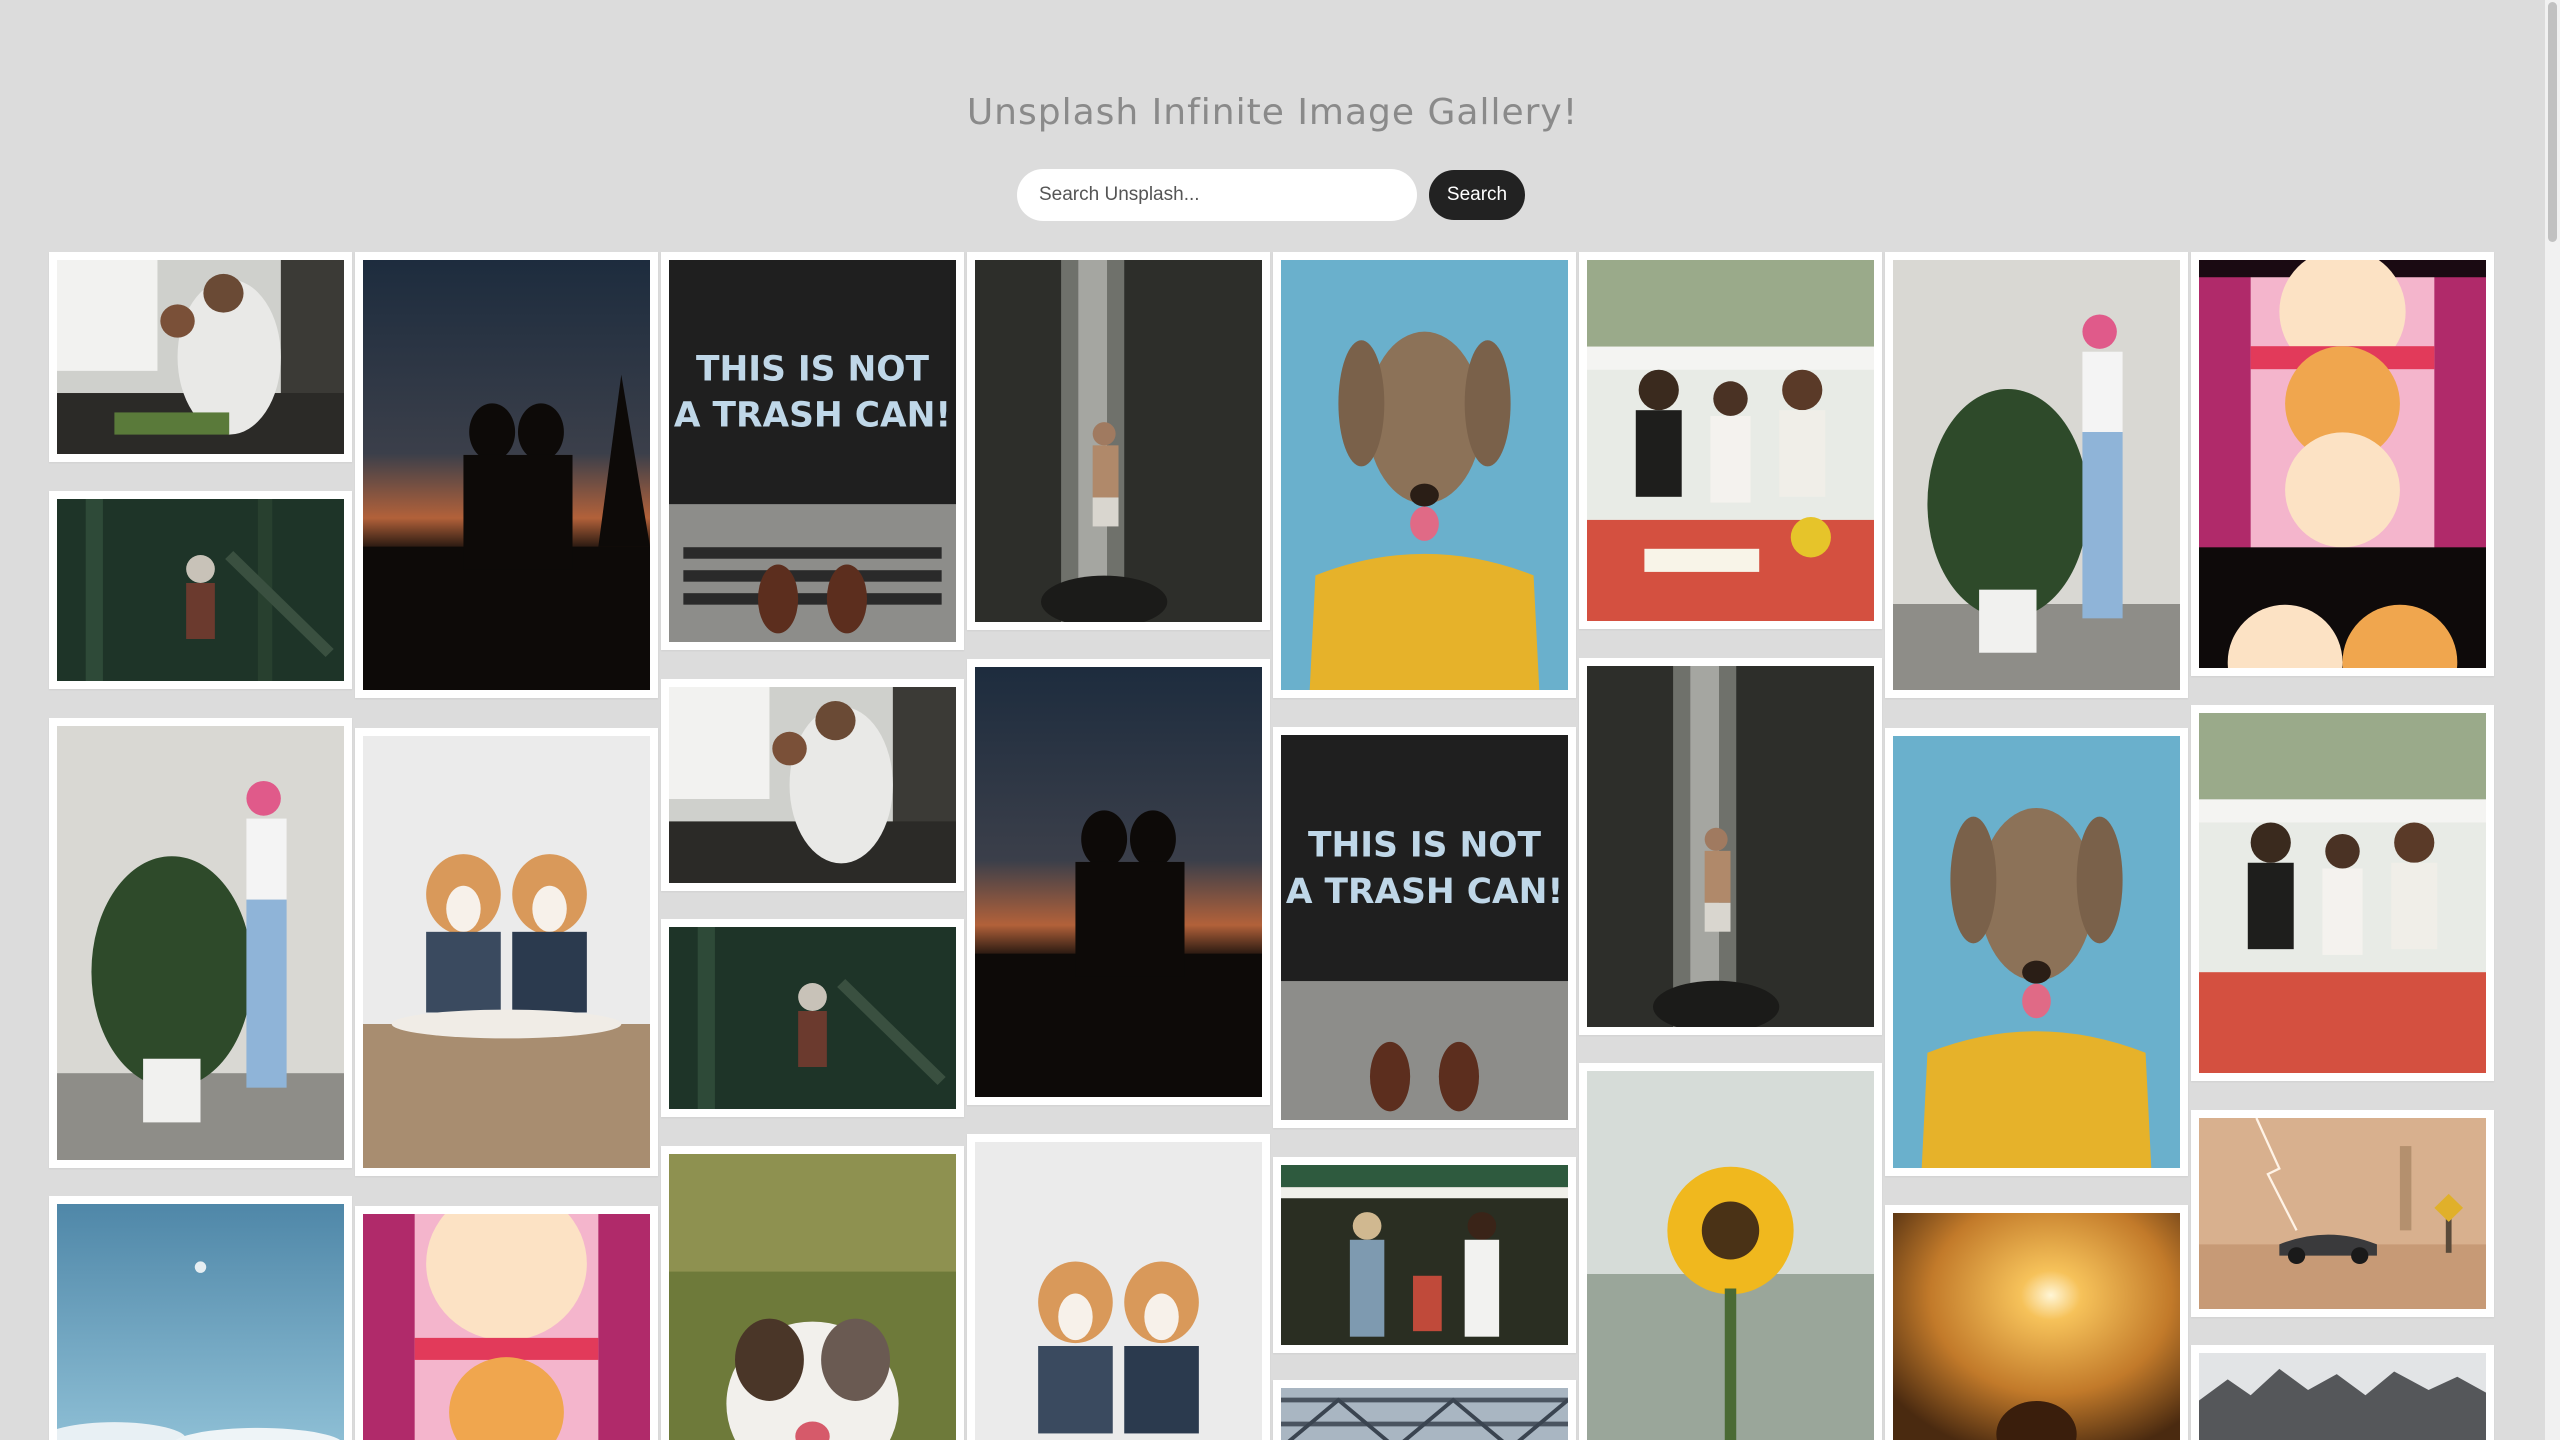 The height and width of the screenshot is (1440, 2560). I want to click on photo-jungle-astronaut, so click(200, 590).